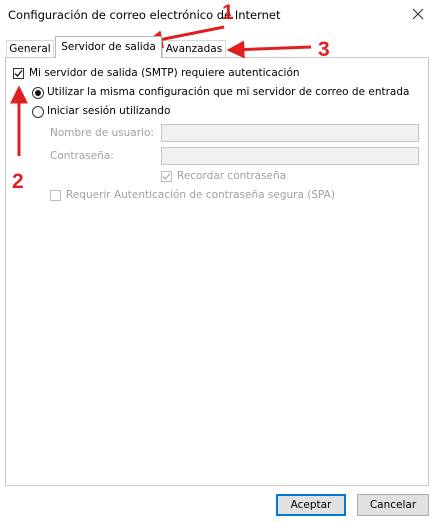 This screenshot has height=522, width=435. I want to click on close-button, so click(418, 14).